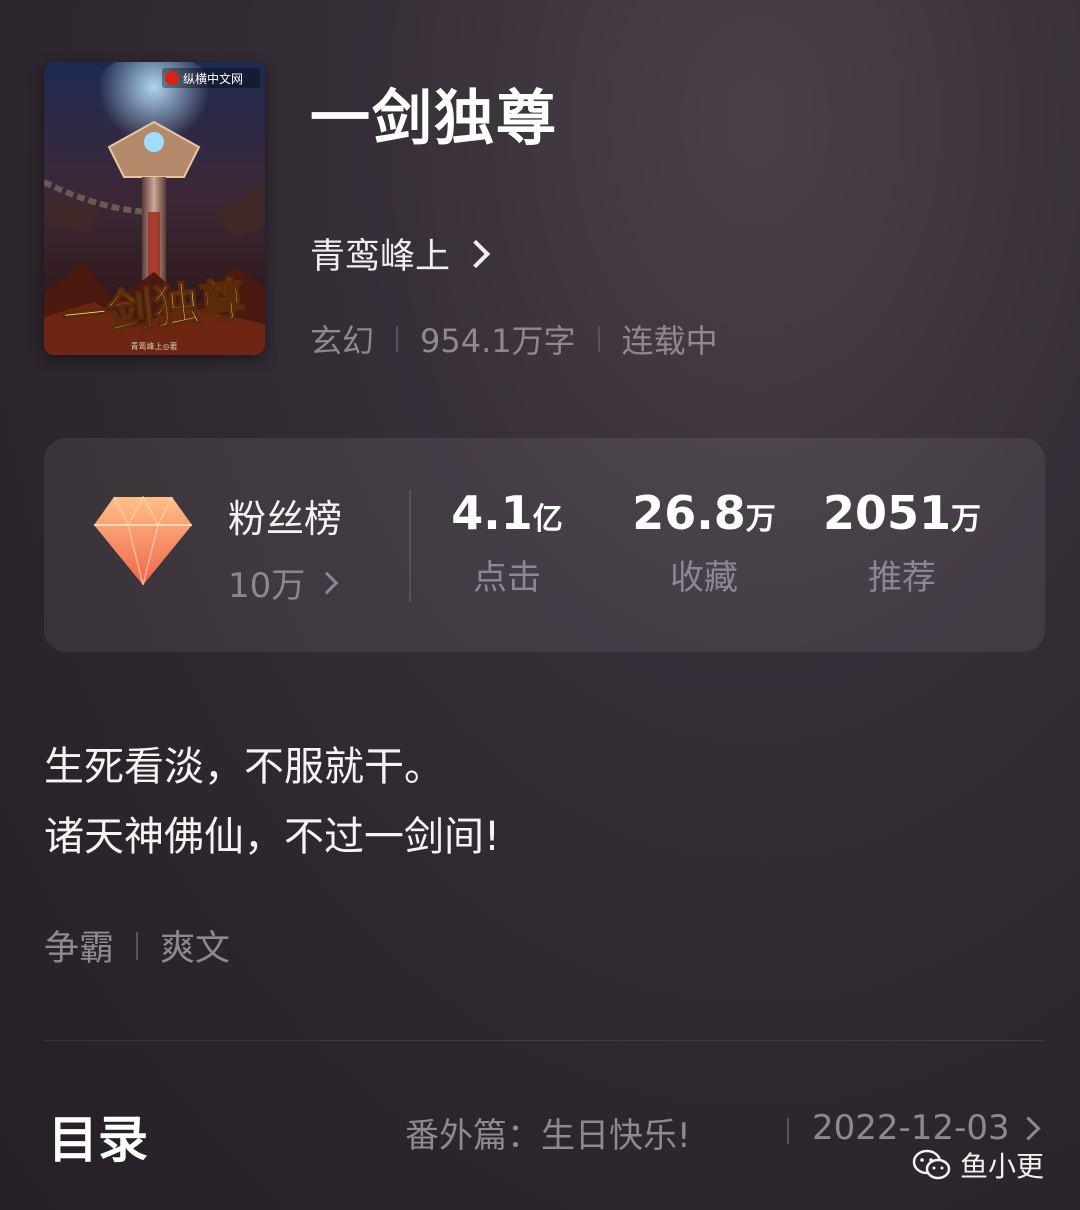 The width and height of the screenshot is (1080, 1210). I want to click on latest-chapter: 番外篇：生日快乐!, so click(548, 1132).